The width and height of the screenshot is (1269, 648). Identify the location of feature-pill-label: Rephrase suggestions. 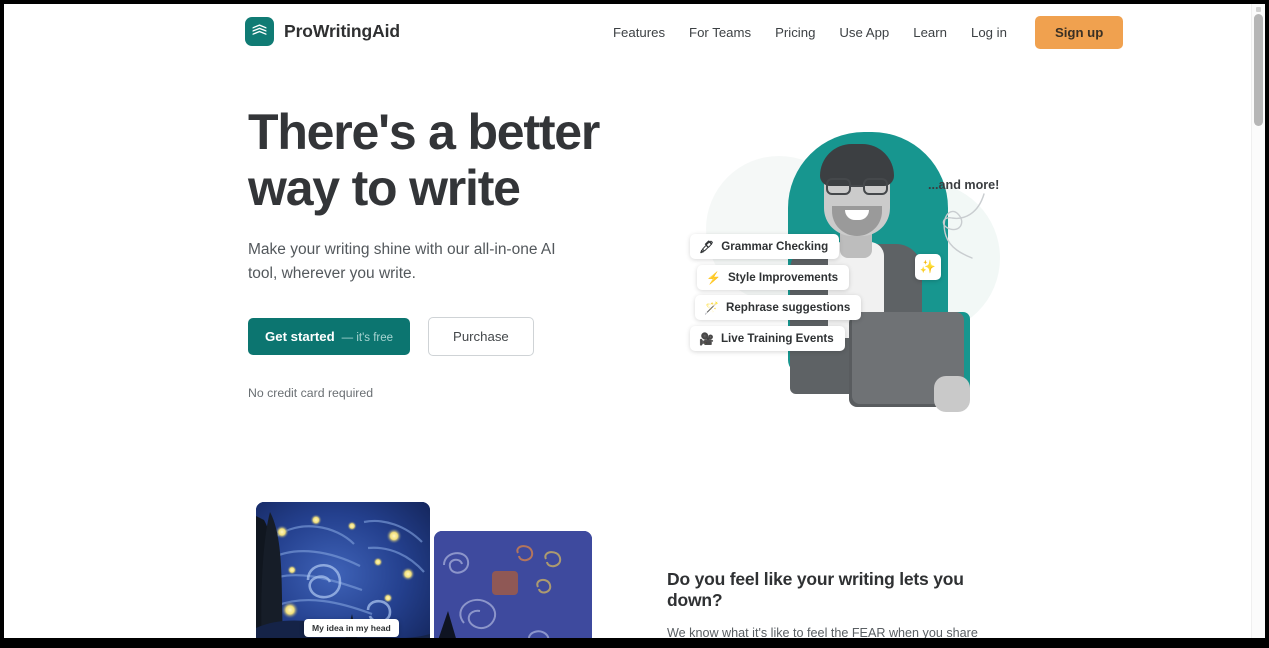
(788, 307).